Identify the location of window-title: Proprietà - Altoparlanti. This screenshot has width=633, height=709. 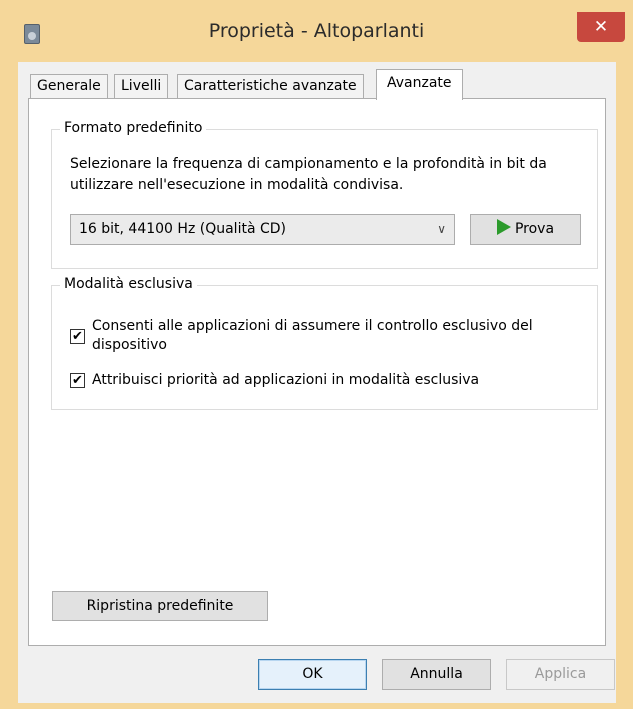
(316, 31).